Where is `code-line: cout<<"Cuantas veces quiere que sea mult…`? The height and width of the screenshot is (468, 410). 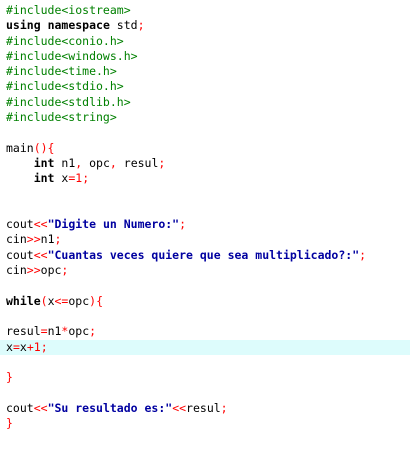 code-line: cout<<"Cuantas veces quiere que sea mult… is located at coordinates (208, 255).